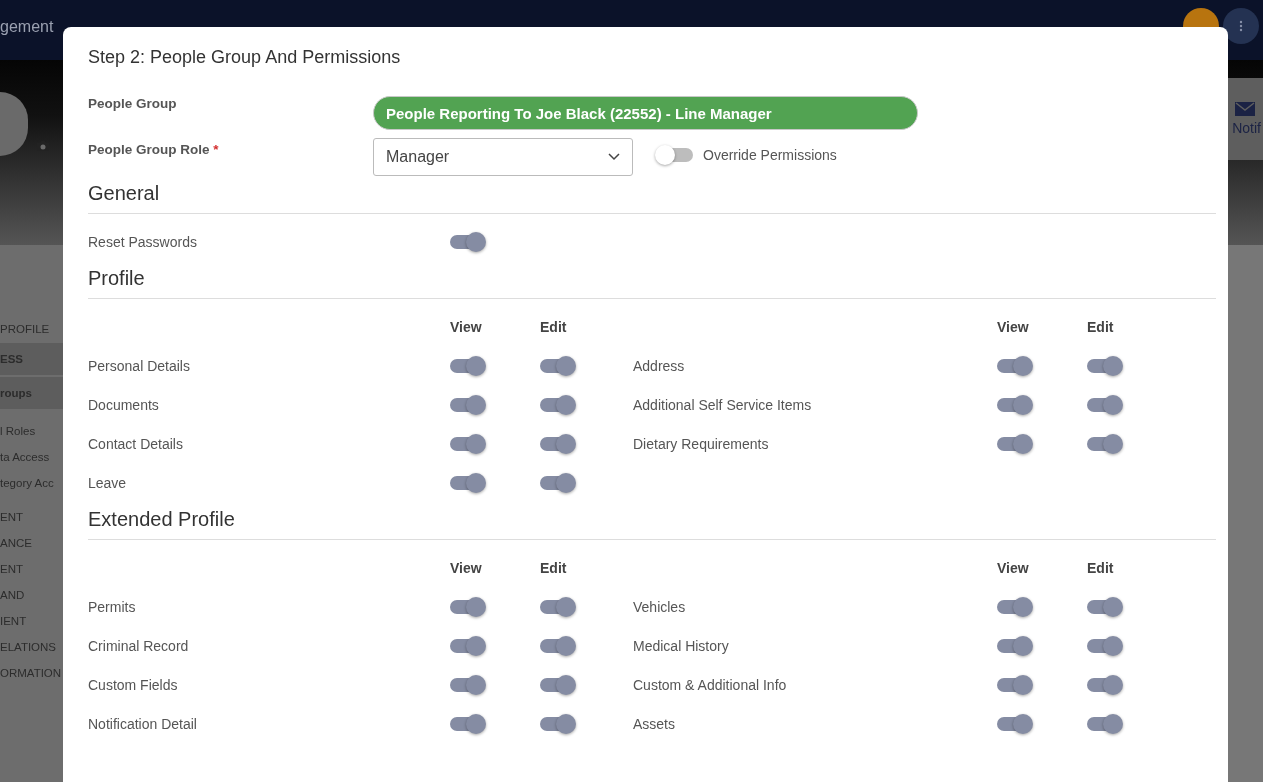 The height and width of the screenshot is (782, 1263). What do you see at coordinates (660, 606) in the screenshot?
I see `permission-label: Vehicles` at bounding box center [660, 606].